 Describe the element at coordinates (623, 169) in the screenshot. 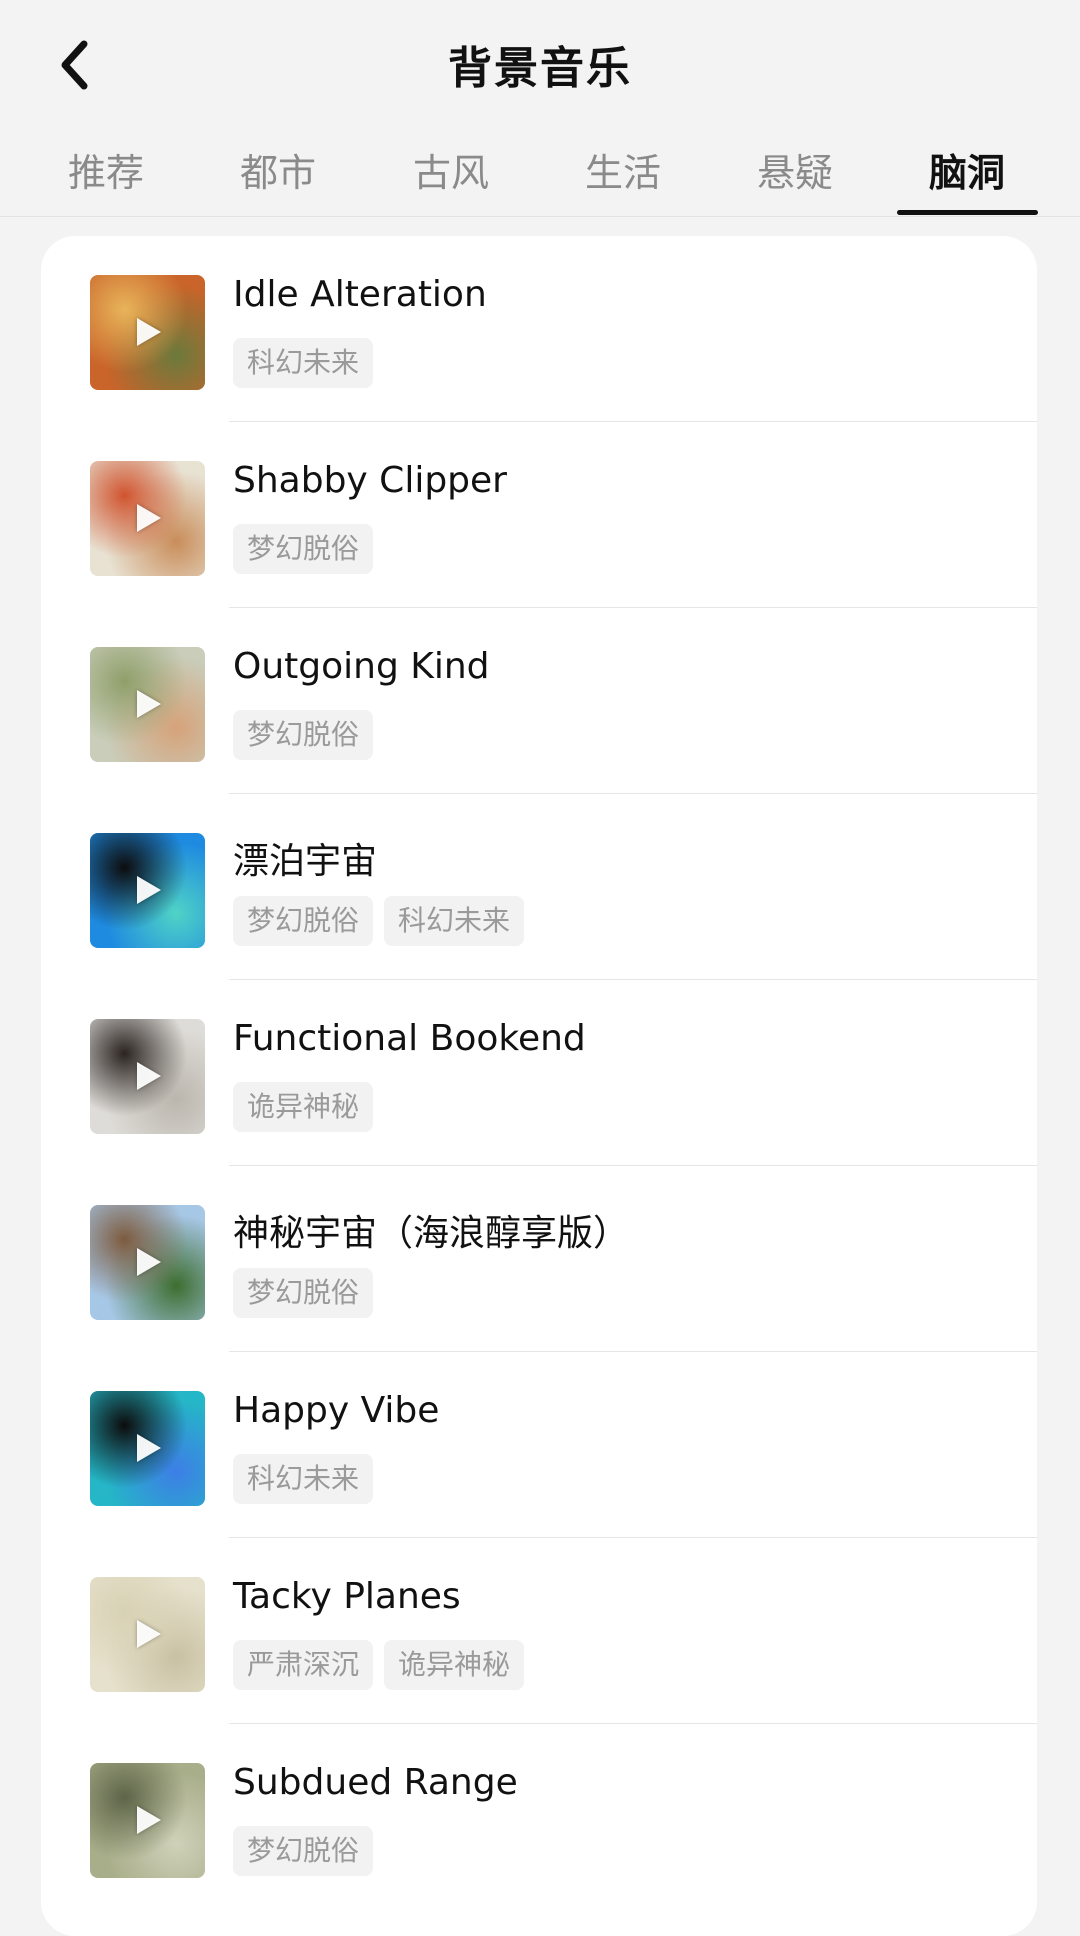

I see `tab-life: 生活` at that location.